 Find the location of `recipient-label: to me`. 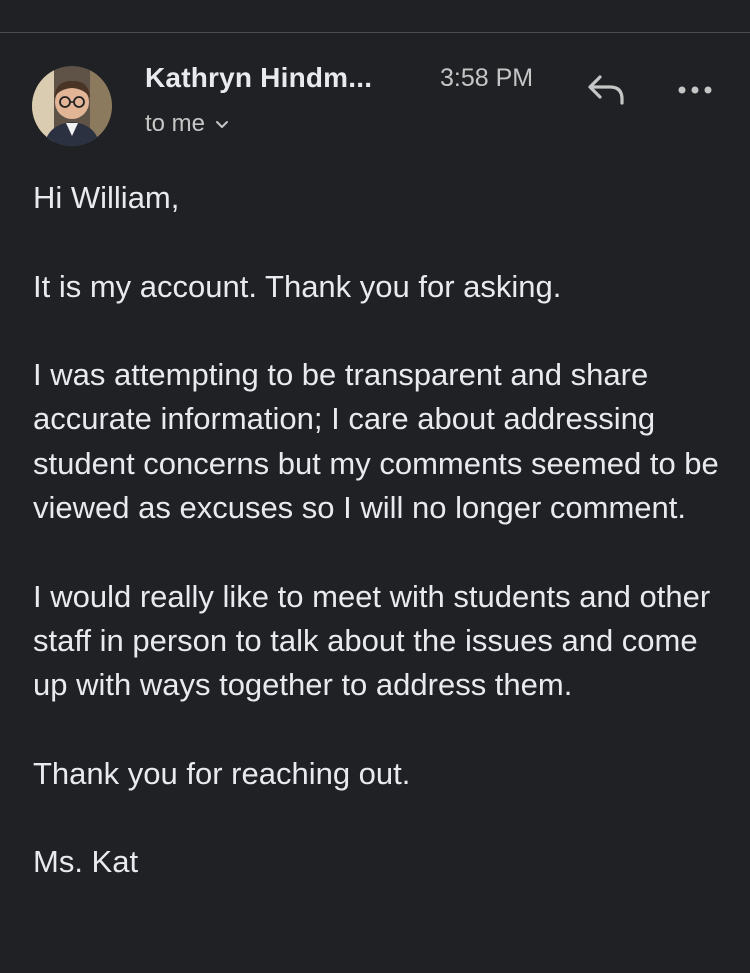

recipient-label: to me is located at coordinates (175, 123).